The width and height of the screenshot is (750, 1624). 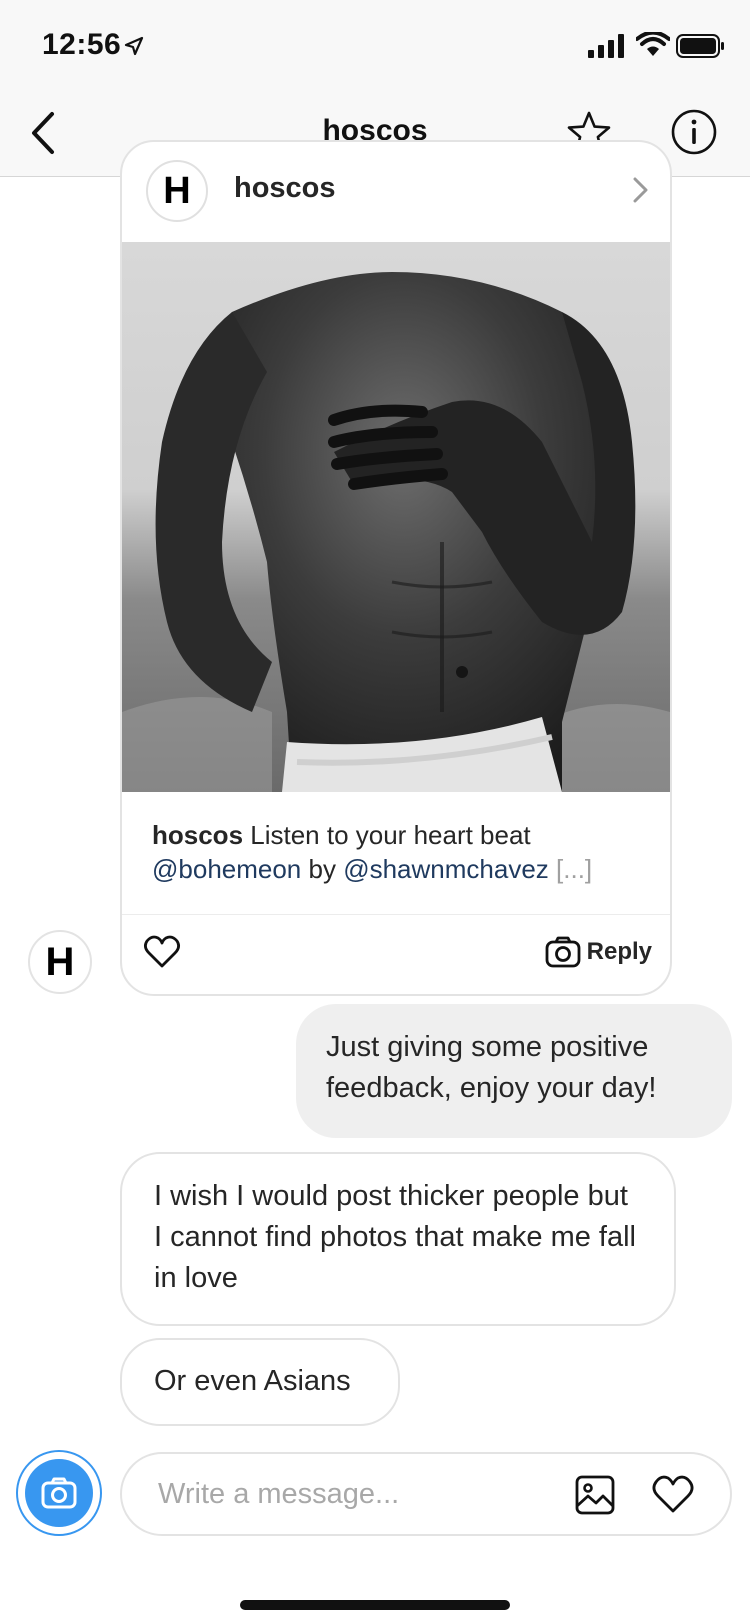 What do you see at coordinates (134, 46) in the screenshot?
I see `location-arrow-icon` at bounding box center [134, 46].